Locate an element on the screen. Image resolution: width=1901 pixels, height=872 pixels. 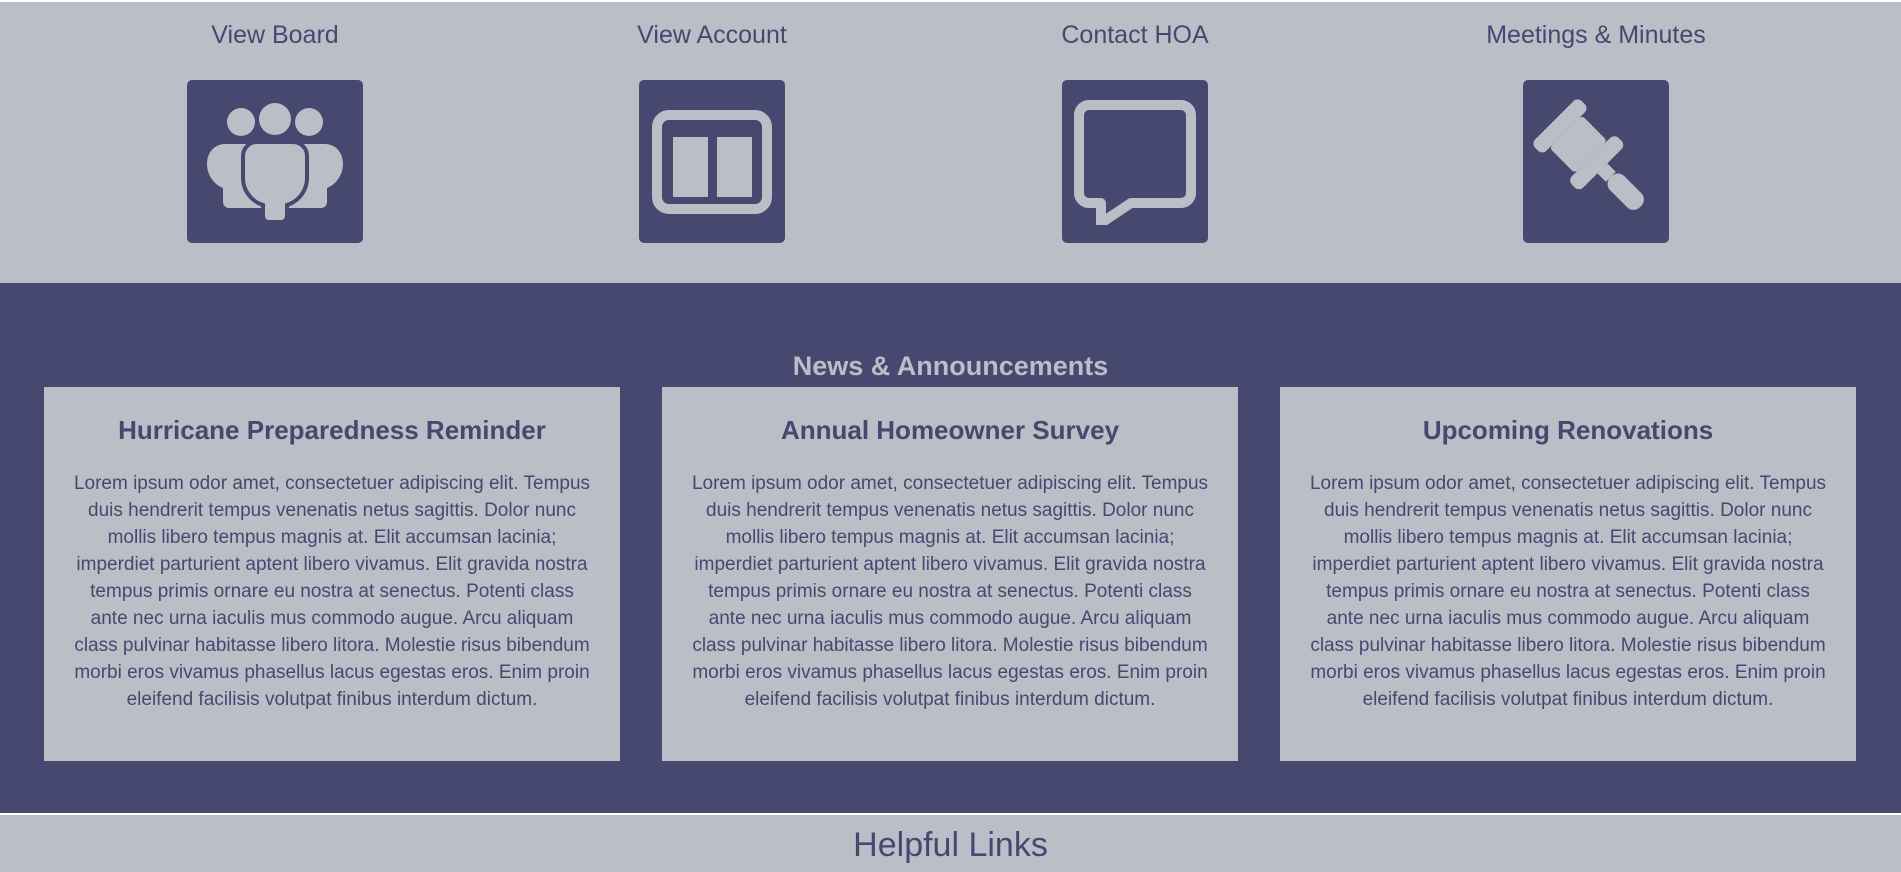
gavel-icon is located at coordinates (1596, 161).